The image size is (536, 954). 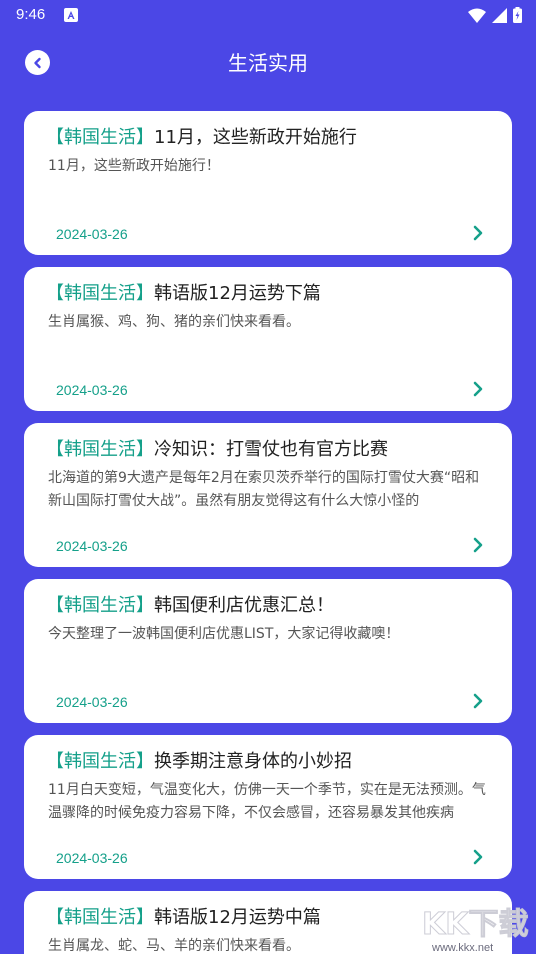 What do you see at coordinates (174, 322) in the screenshot?
I see `article-summary: 生肖属猴、鸡、狗、猪的亲们快来看看。` at bounding box center [174, 322].